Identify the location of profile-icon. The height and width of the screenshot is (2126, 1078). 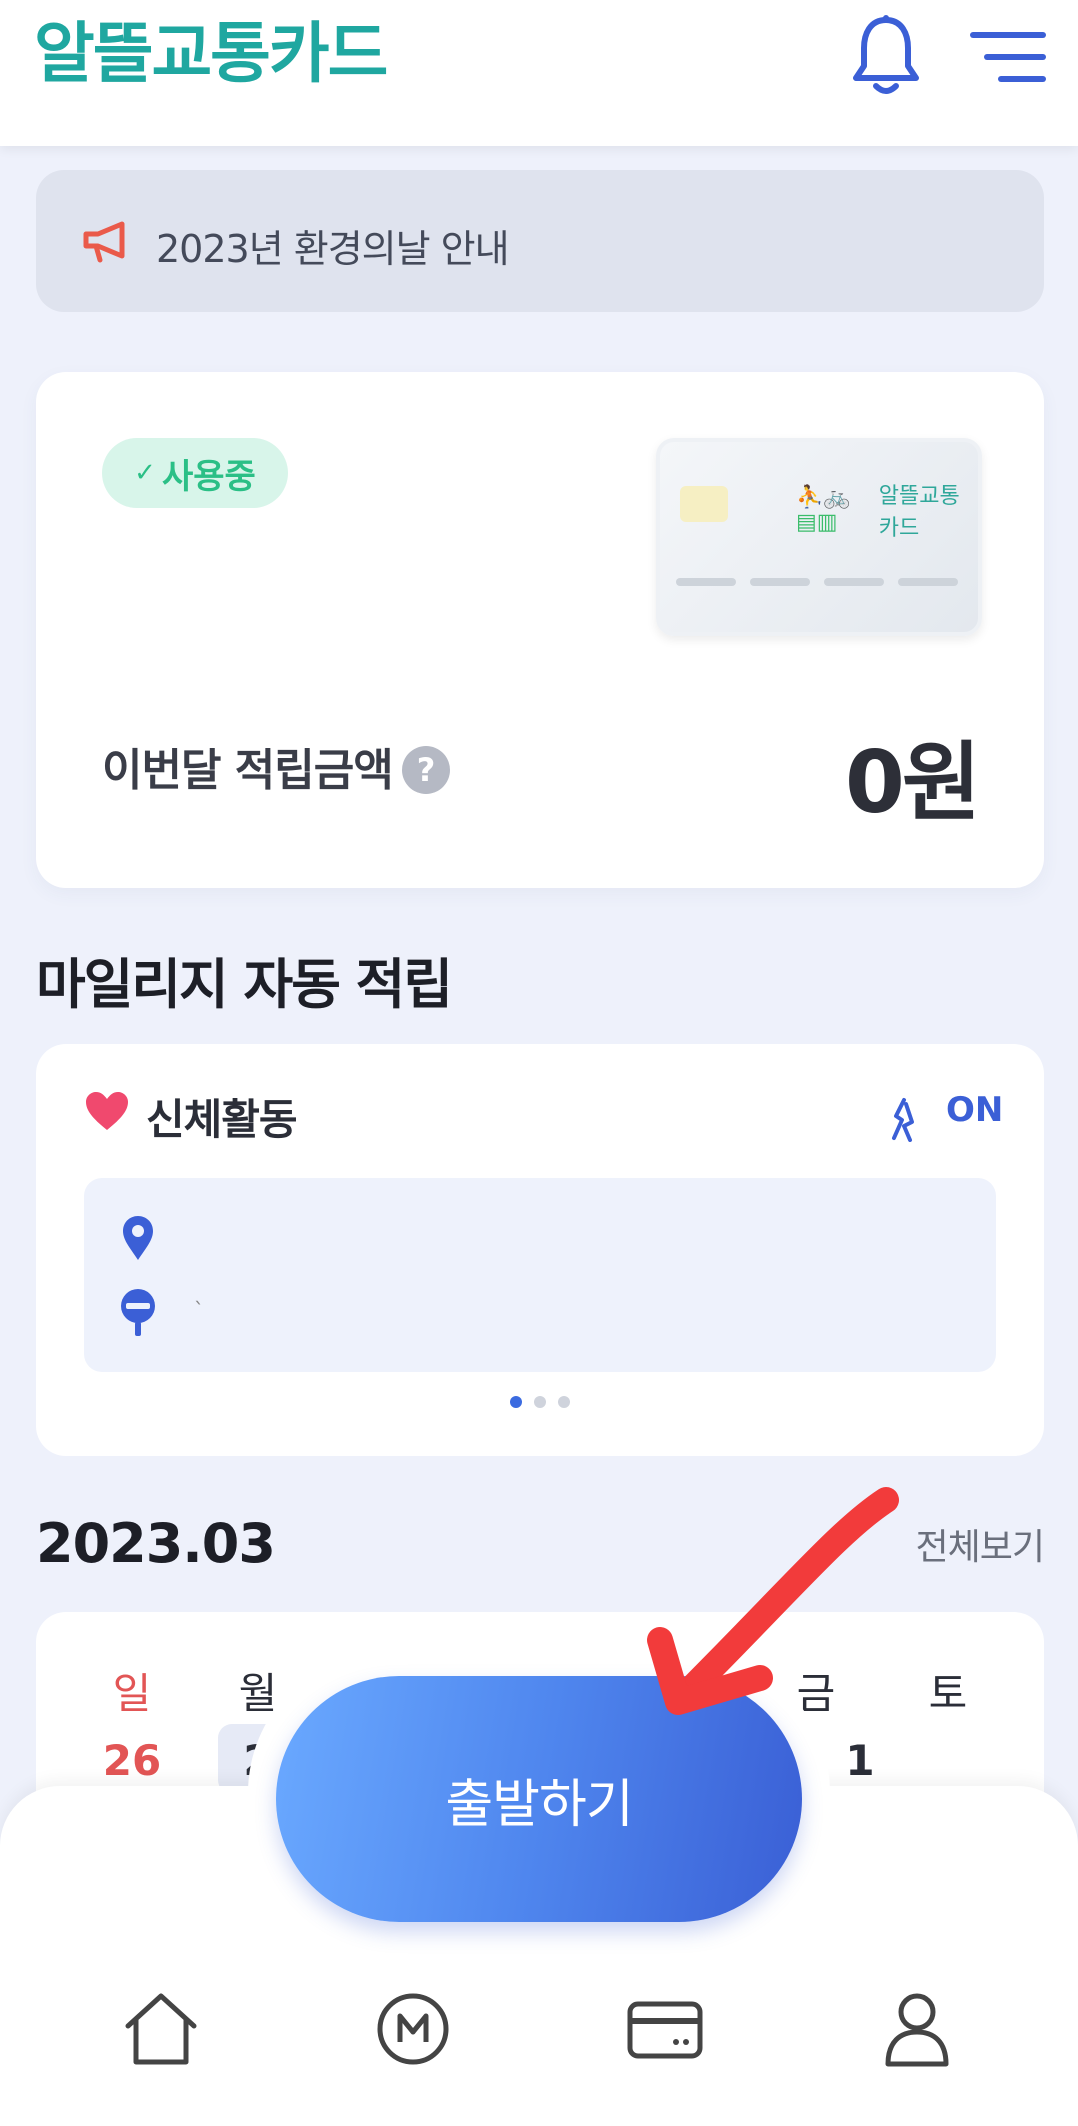
(917, 2029).